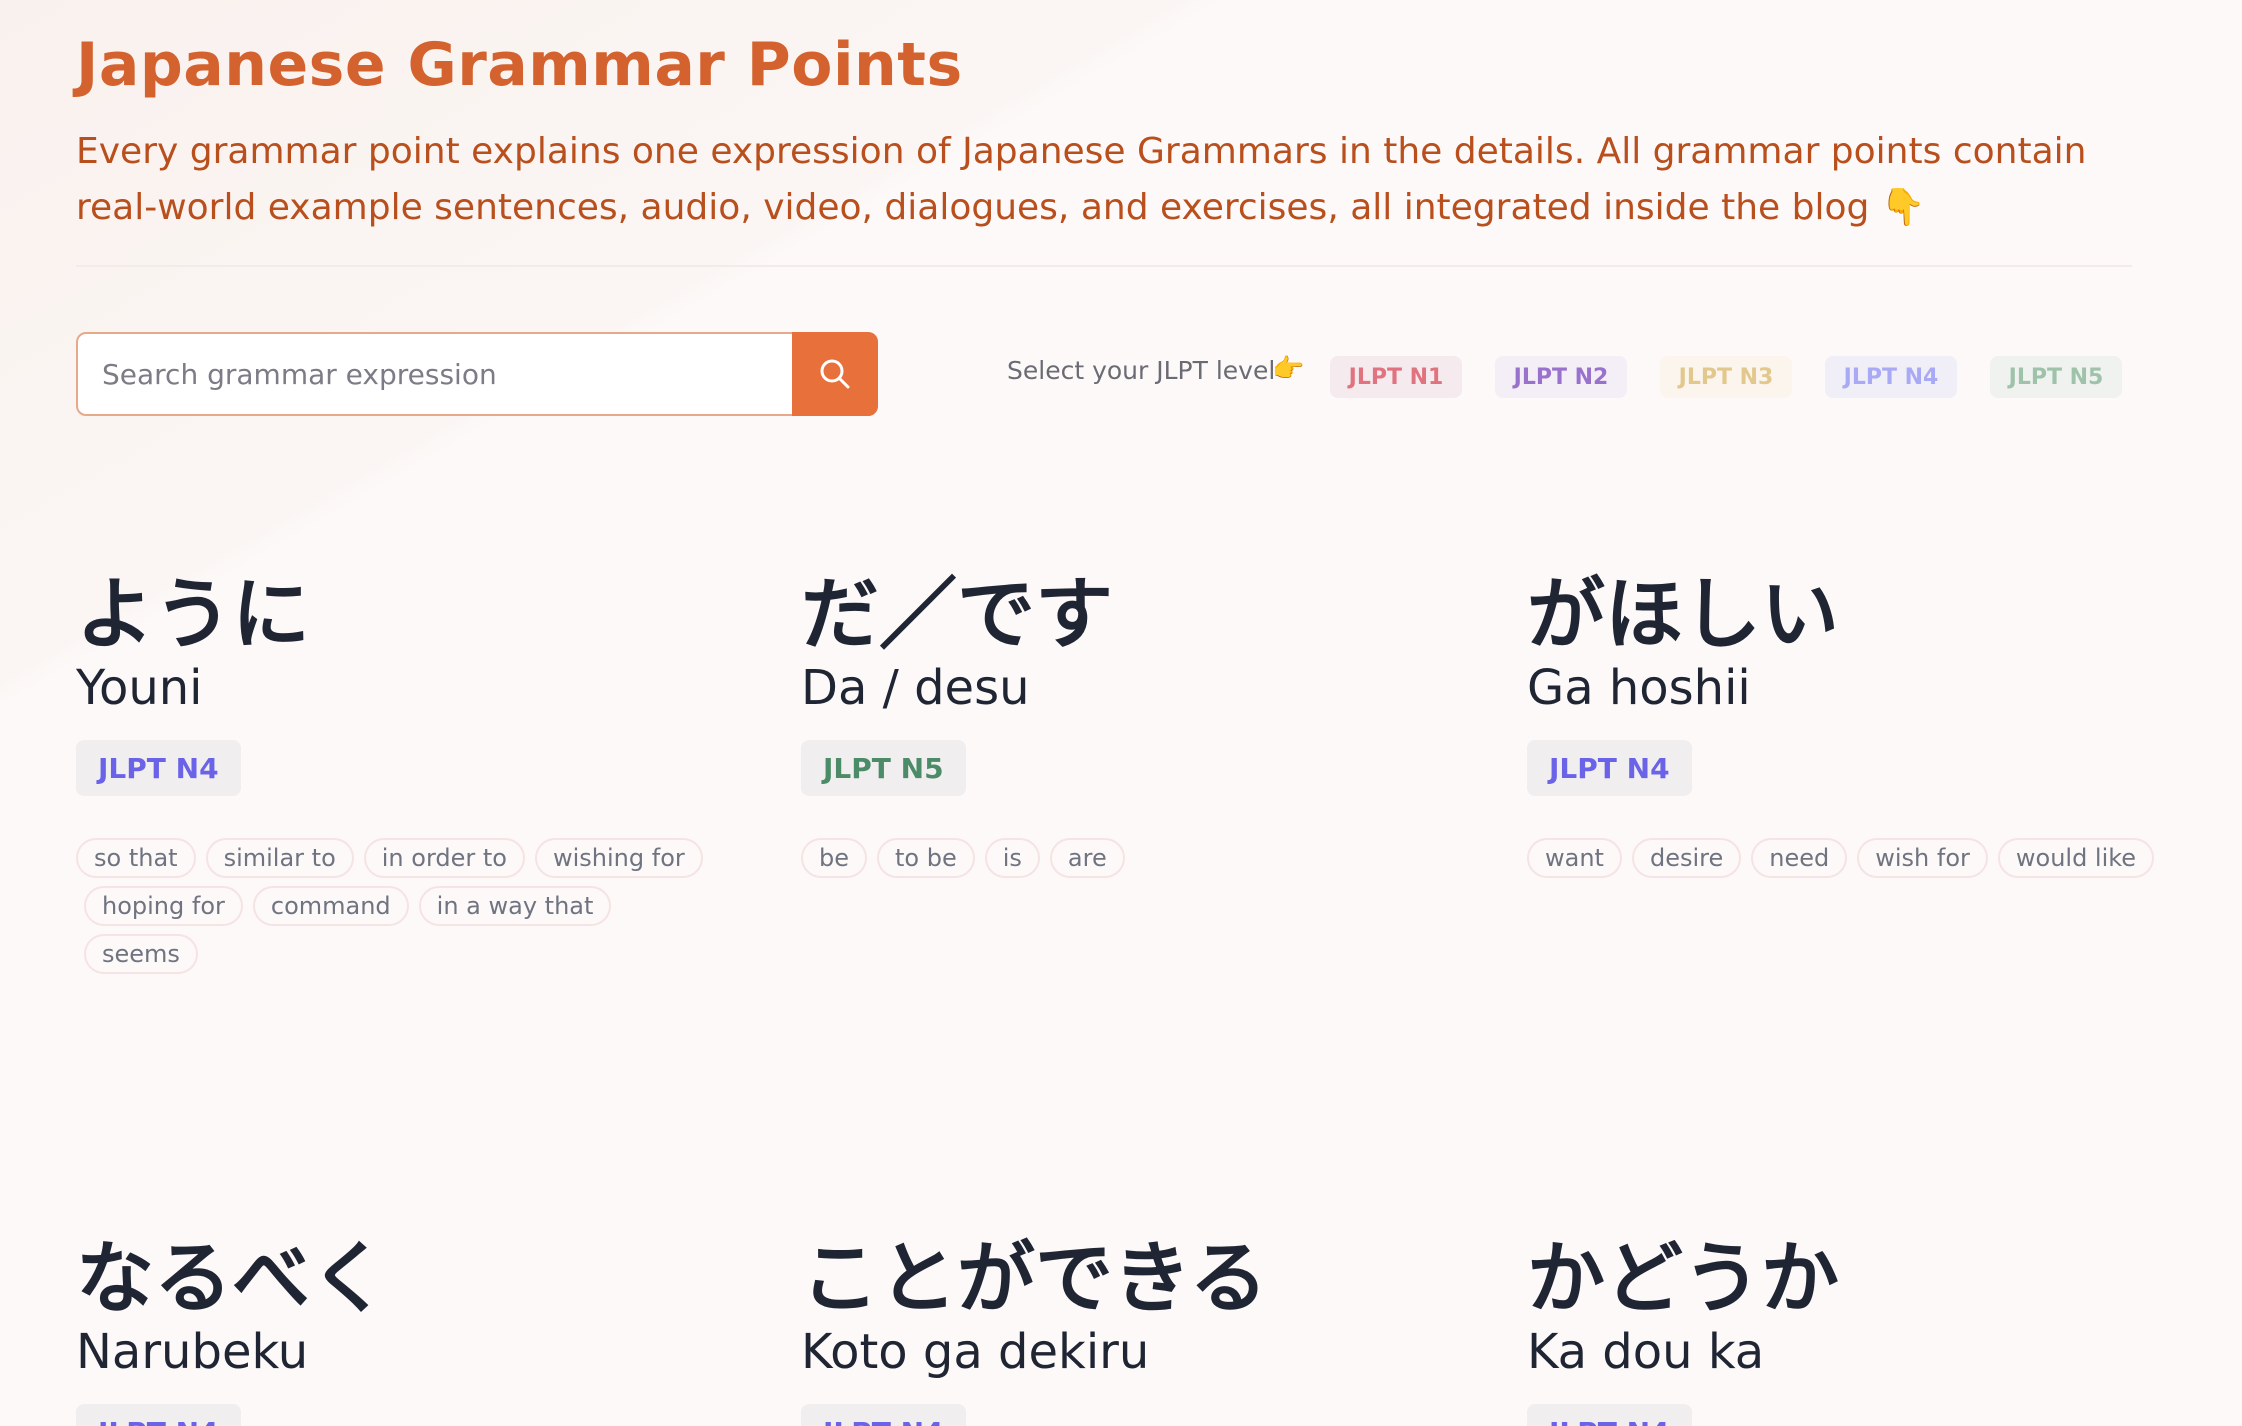 This screenshot has height=1426, width=2242. What do you see at coordinates (1034, 1272) in the screenshot?
I see `grammar-kana: ことができる` at bounding box center [1034, 1272].